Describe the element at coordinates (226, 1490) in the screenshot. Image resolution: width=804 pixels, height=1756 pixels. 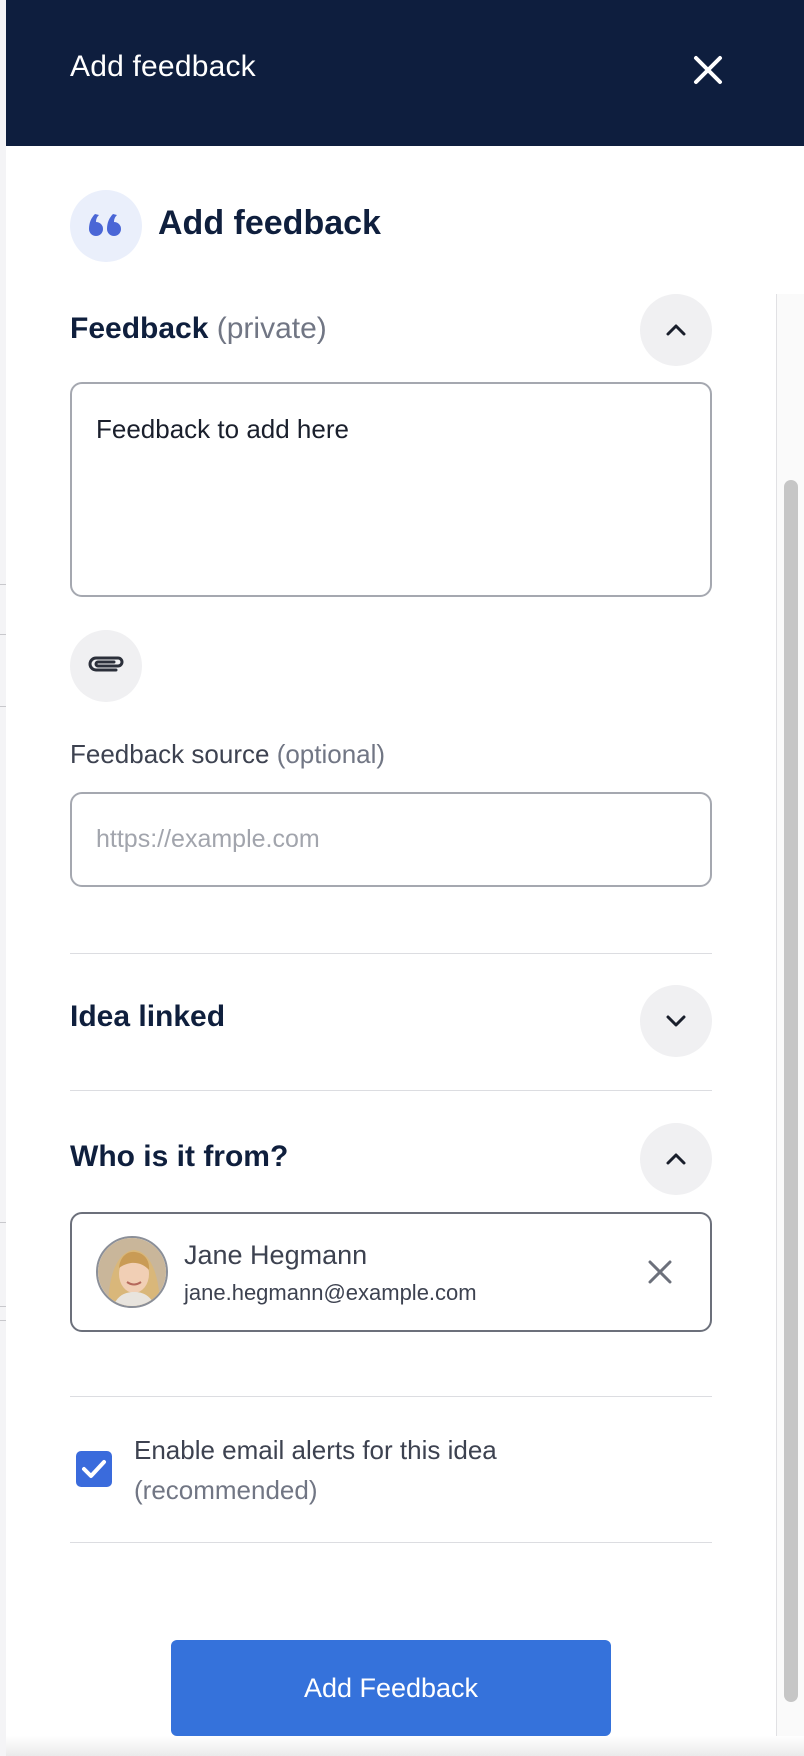
I see `email-alerts-qualifier: (recommended)` at that location.